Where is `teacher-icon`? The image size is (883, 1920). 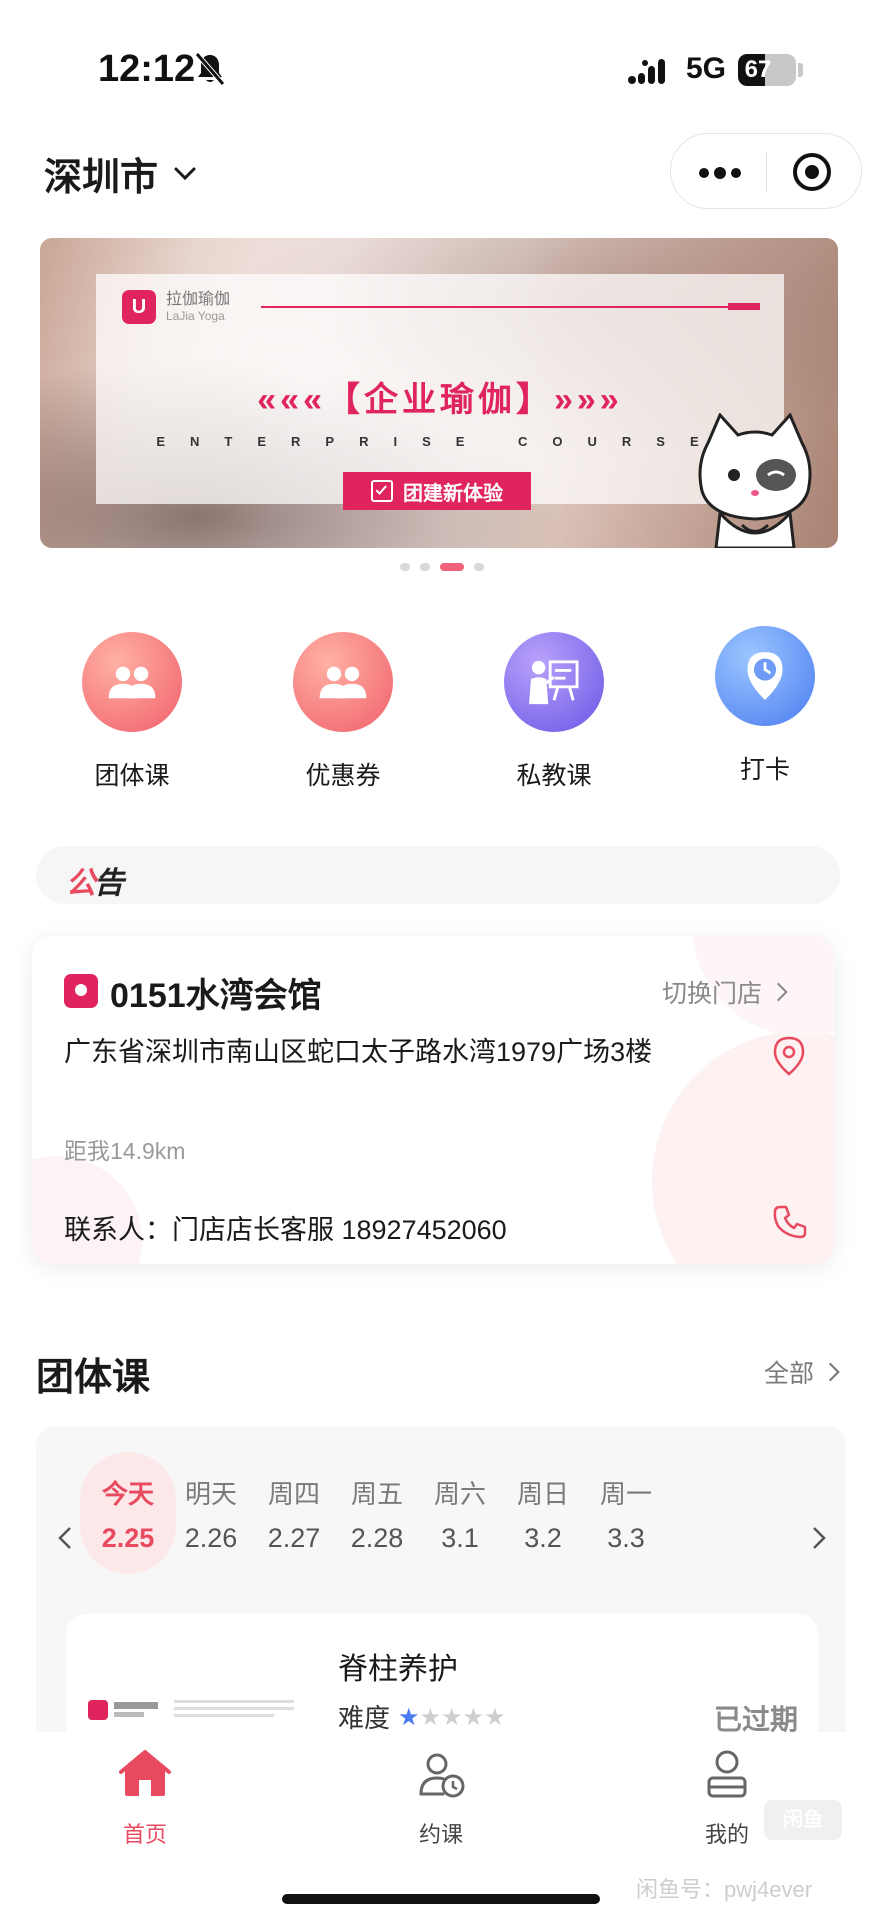
teacher-icon is located at coordinates (554, 682).